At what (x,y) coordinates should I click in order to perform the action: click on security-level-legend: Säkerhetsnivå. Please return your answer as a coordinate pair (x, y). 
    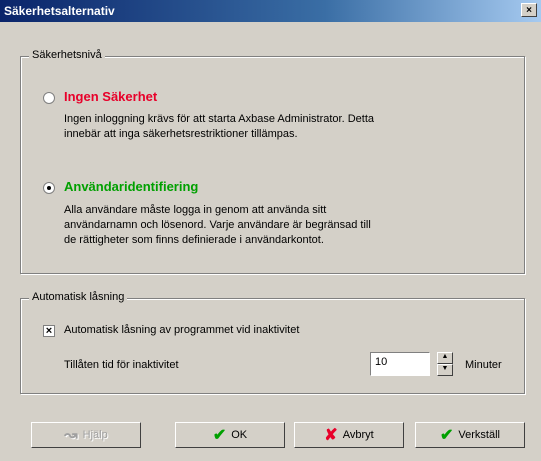
    Looking at the image, I should click on (67, 55).